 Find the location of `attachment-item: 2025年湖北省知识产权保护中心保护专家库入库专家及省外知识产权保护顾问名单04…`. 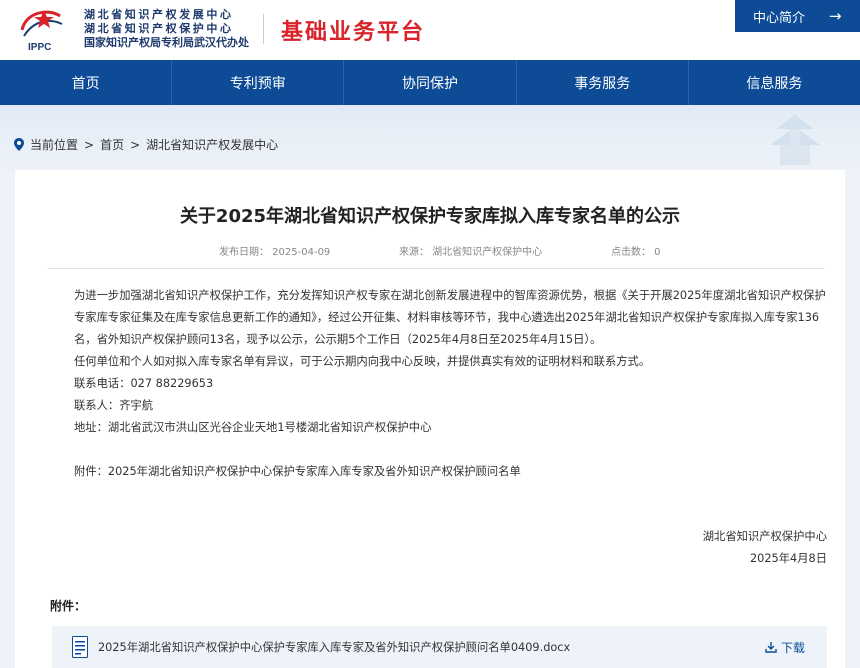

attachment-item: 2025年湖北省知识产权保护中心保护专家库入库专家及省外知识产权保护顾问名单04… is located at coordinates (439, 647).